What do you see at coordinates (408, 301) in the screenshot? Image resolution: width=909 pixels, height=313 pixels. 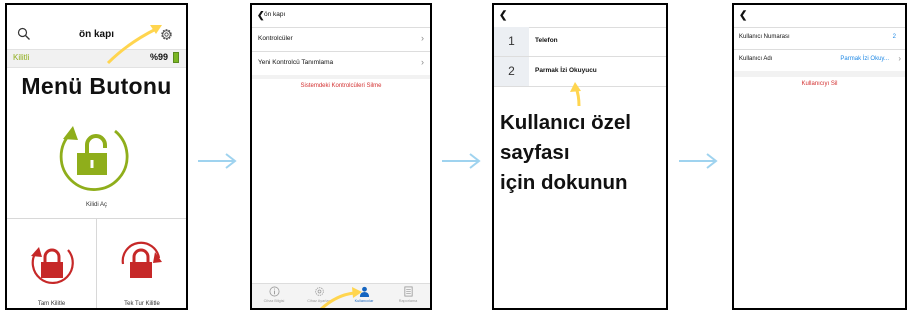 I see `tab-label: Raporlama` at bounding box center [408, 301].